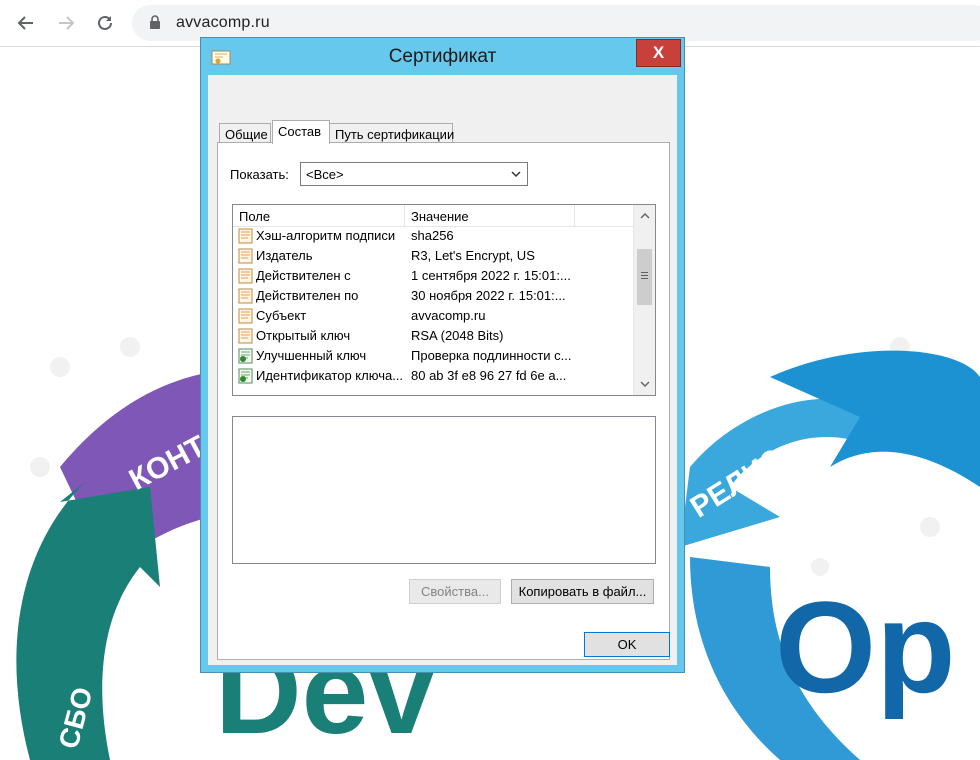 The image size is (980, 760). I want to click on scroll-down-button, so click(644, 384).